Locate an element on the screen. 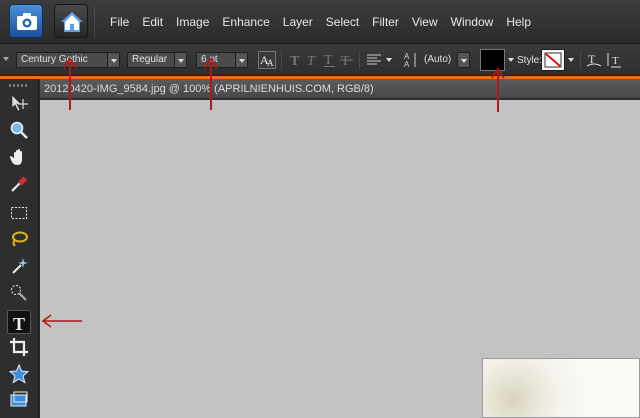 The width and height of the screenshot is (640, 418). font-size-dropdown-button is located at coordinates (241, 60).